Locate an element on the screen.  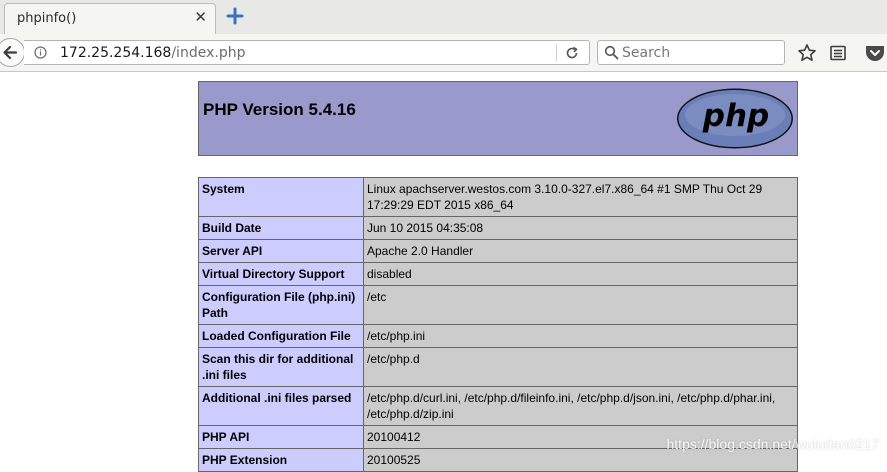
search-icon is located at coordinates (611, 52).